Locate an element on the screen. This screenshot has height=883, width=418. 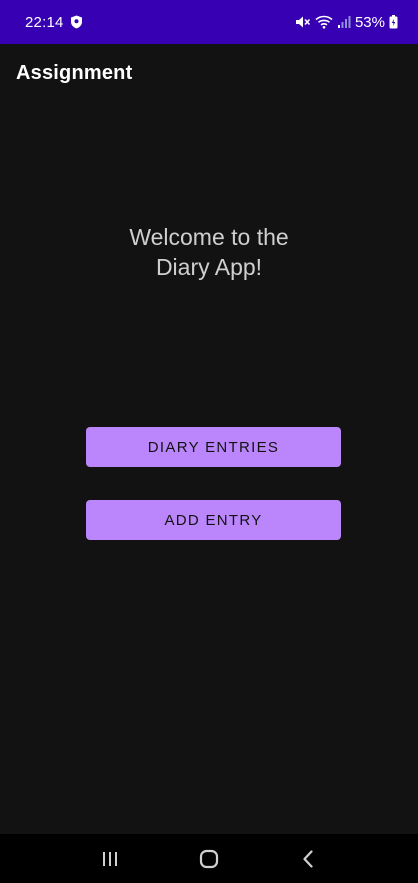
status-bar: 22:14 53% is located at coordinates (209, 22).